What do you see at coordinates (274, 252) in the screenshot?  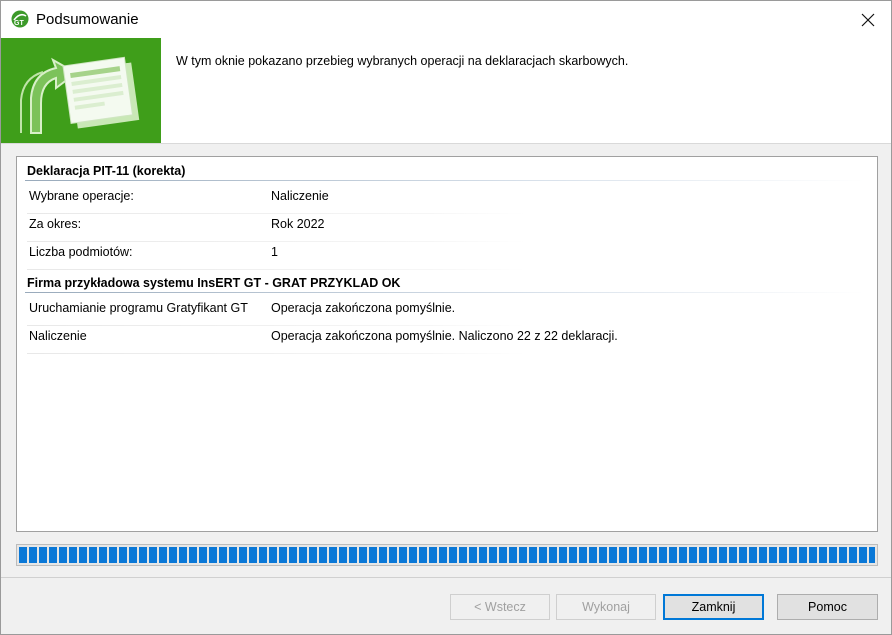 I see `row-value-subjects: 1` at bounding box center [274, 252].